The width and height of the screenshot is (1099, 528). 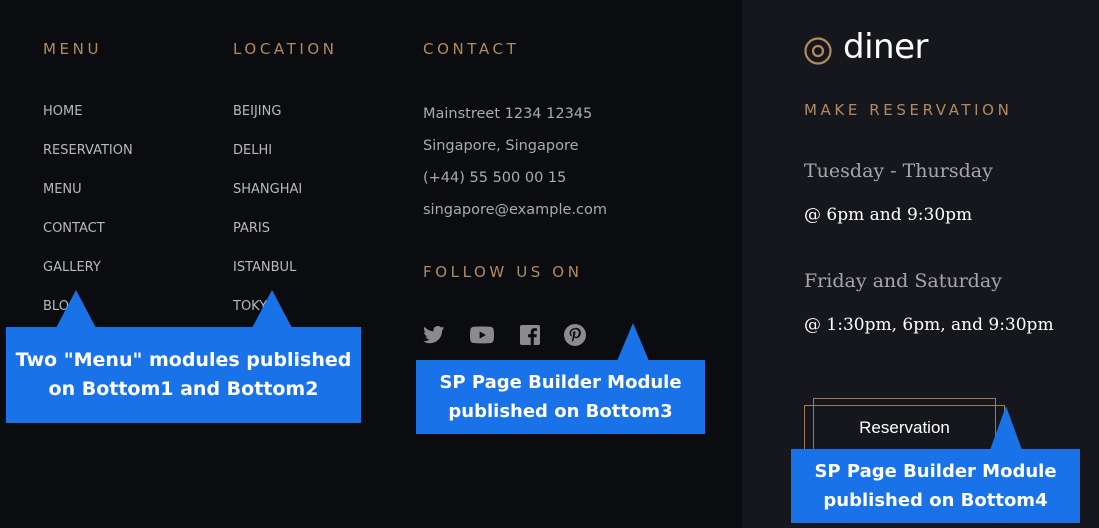 What do you see at coordinates (1006, 428) in the screenshot?
I see `callout-arrow-bottom4` at bounding box center [1006, 428].